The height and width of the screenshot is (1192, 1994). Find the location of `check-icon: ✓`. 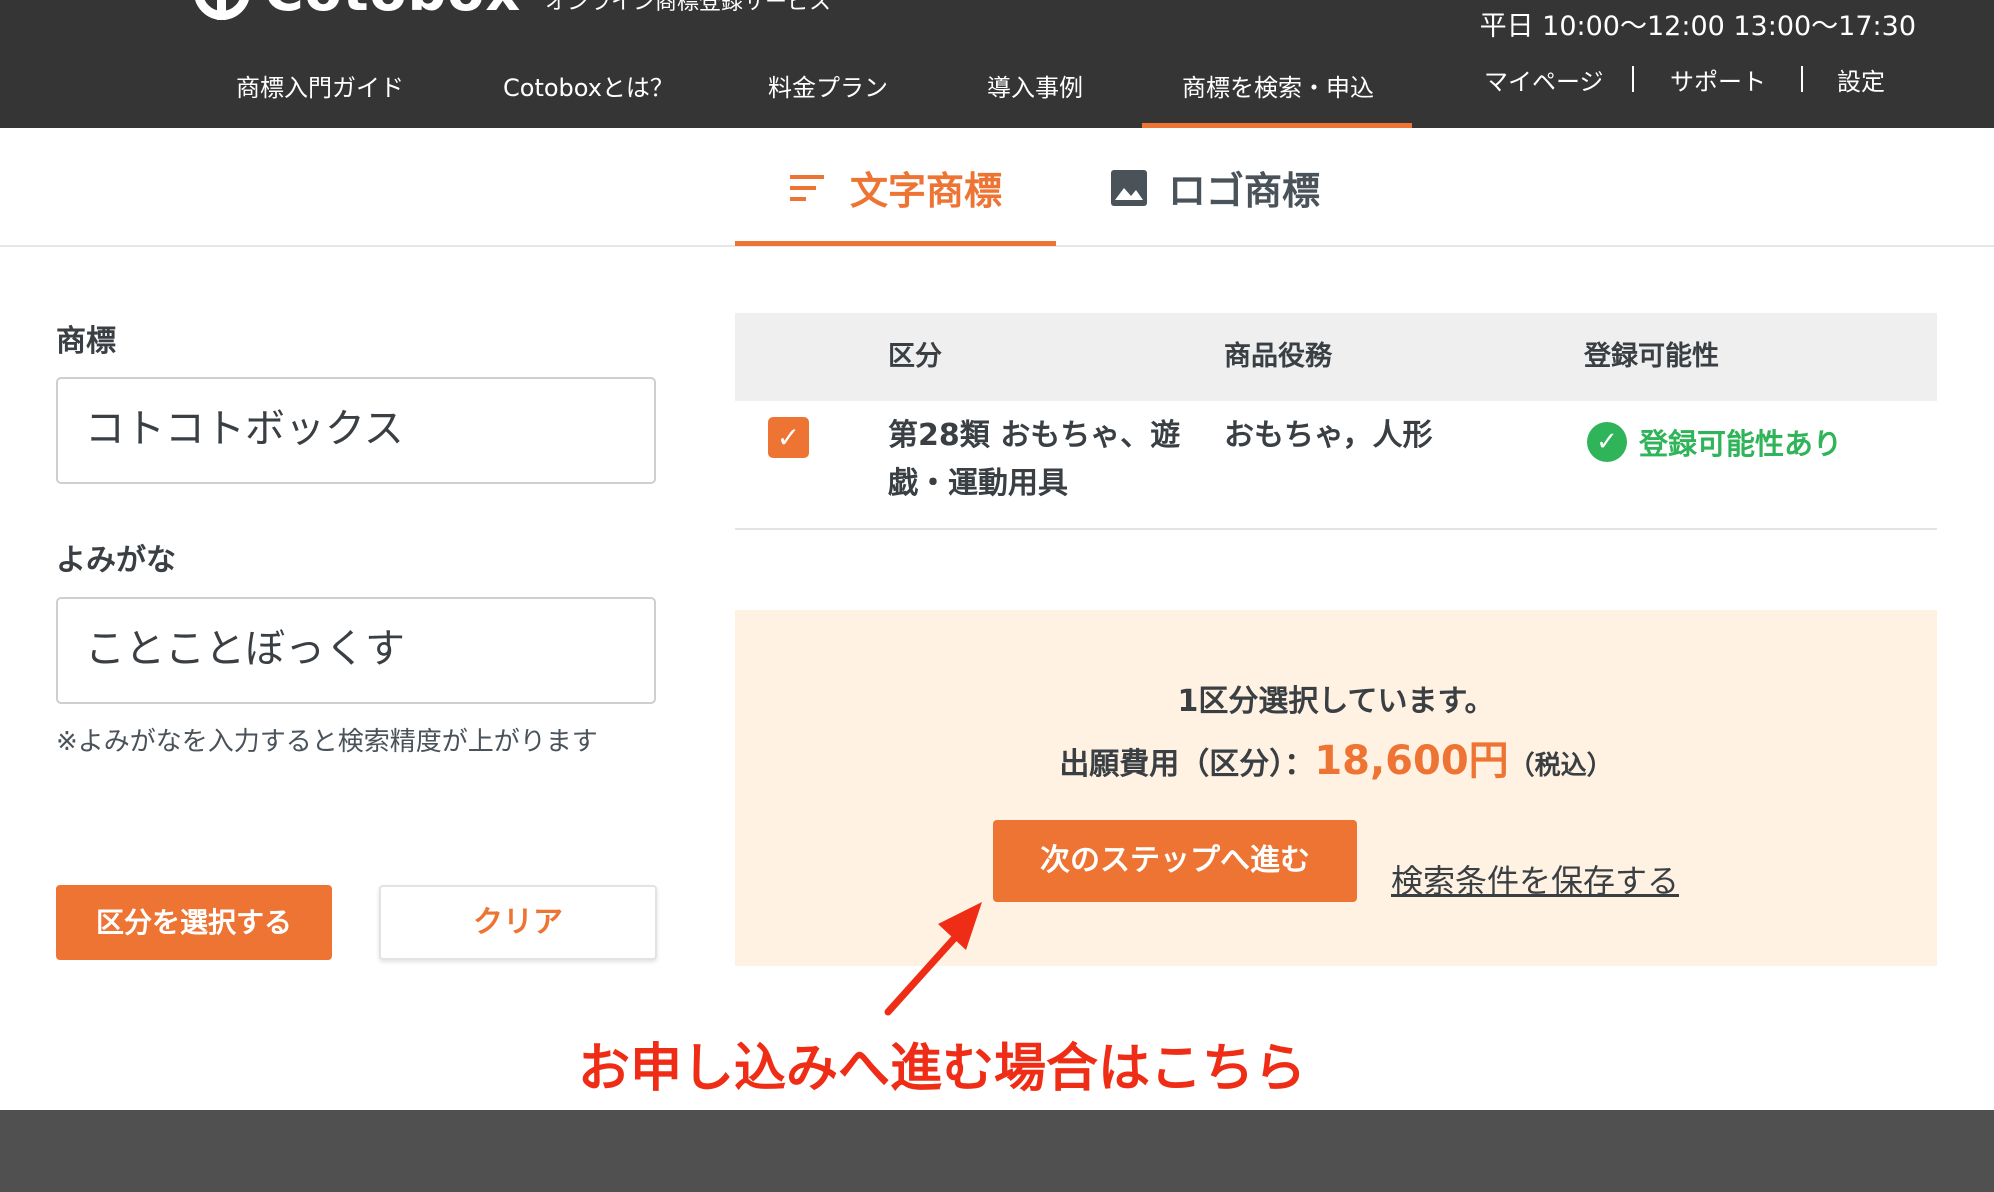

check-icon: ✓ is located at coordinates (788, 437).